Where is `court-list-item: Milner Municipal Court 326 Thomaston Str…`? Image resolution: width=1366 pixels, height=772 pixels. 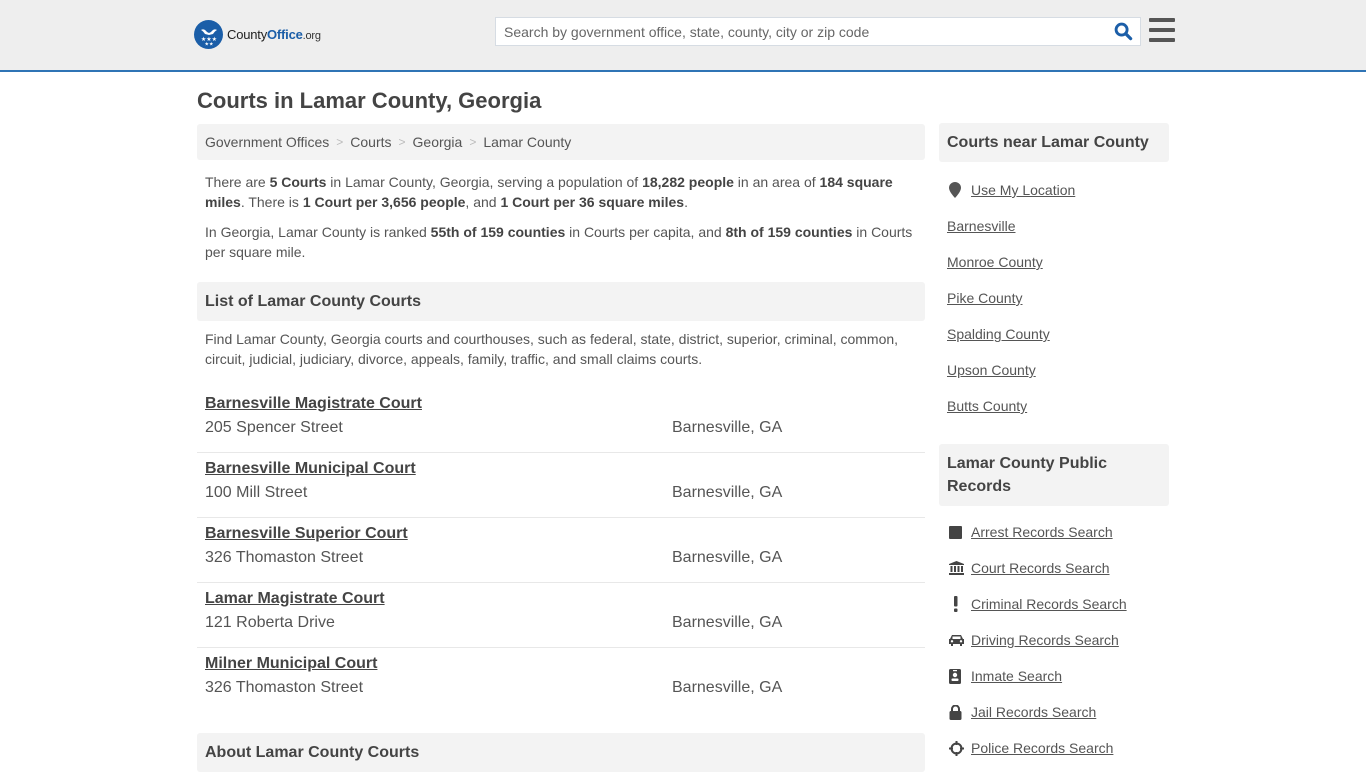 court-list-item: Milner Municipal Court 326 Thomaston Str… is located at coordinates (561, 680).